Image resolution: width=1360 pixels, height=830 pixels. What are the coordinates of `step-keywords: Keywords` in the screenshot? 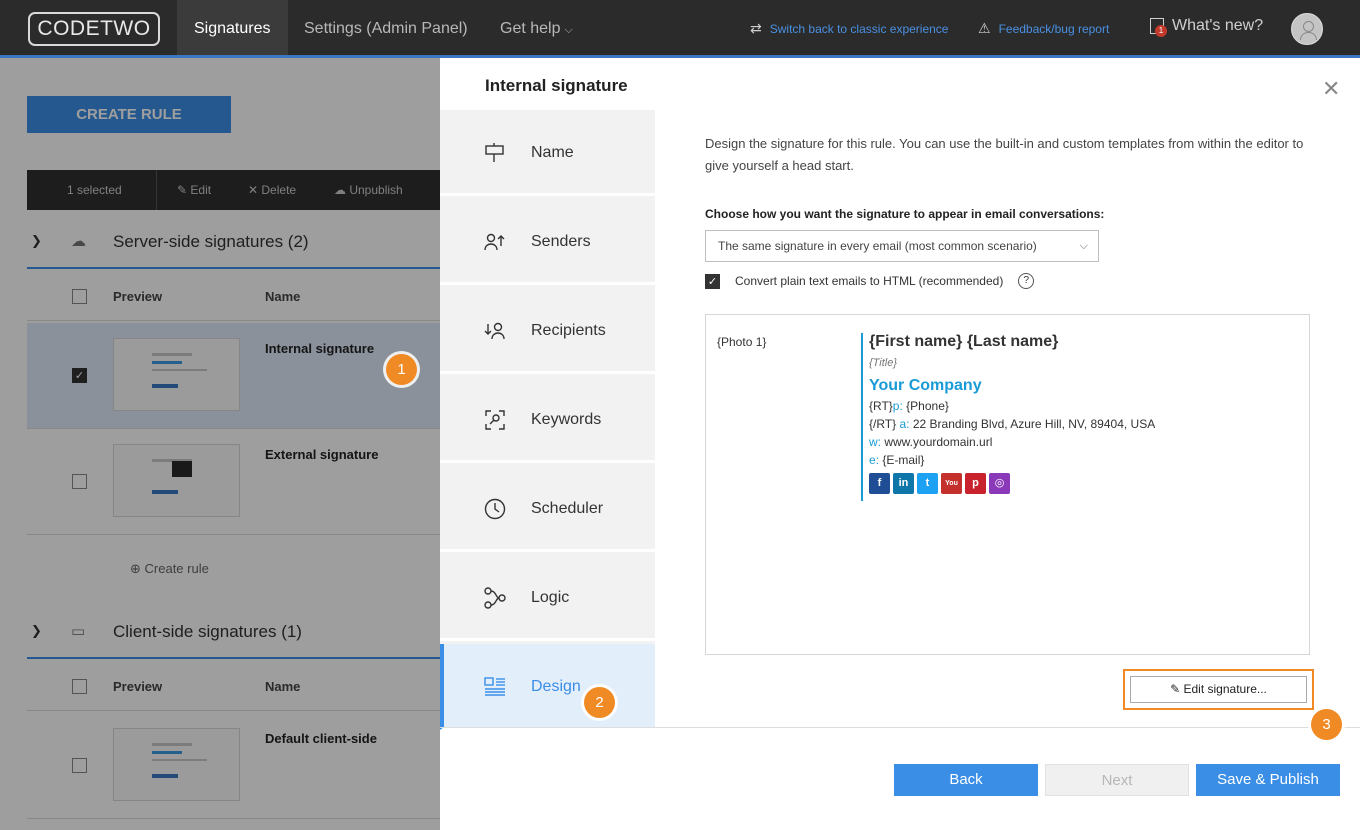 It's located at (547, 420).